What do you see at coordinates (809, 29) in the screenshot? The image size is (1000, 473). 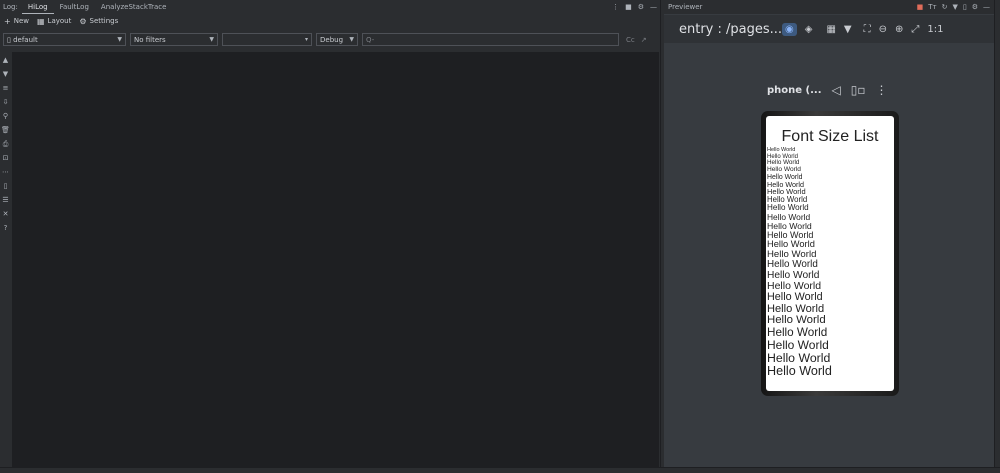 I see `layers-icon: ◈` at bounding box center [809, 29].